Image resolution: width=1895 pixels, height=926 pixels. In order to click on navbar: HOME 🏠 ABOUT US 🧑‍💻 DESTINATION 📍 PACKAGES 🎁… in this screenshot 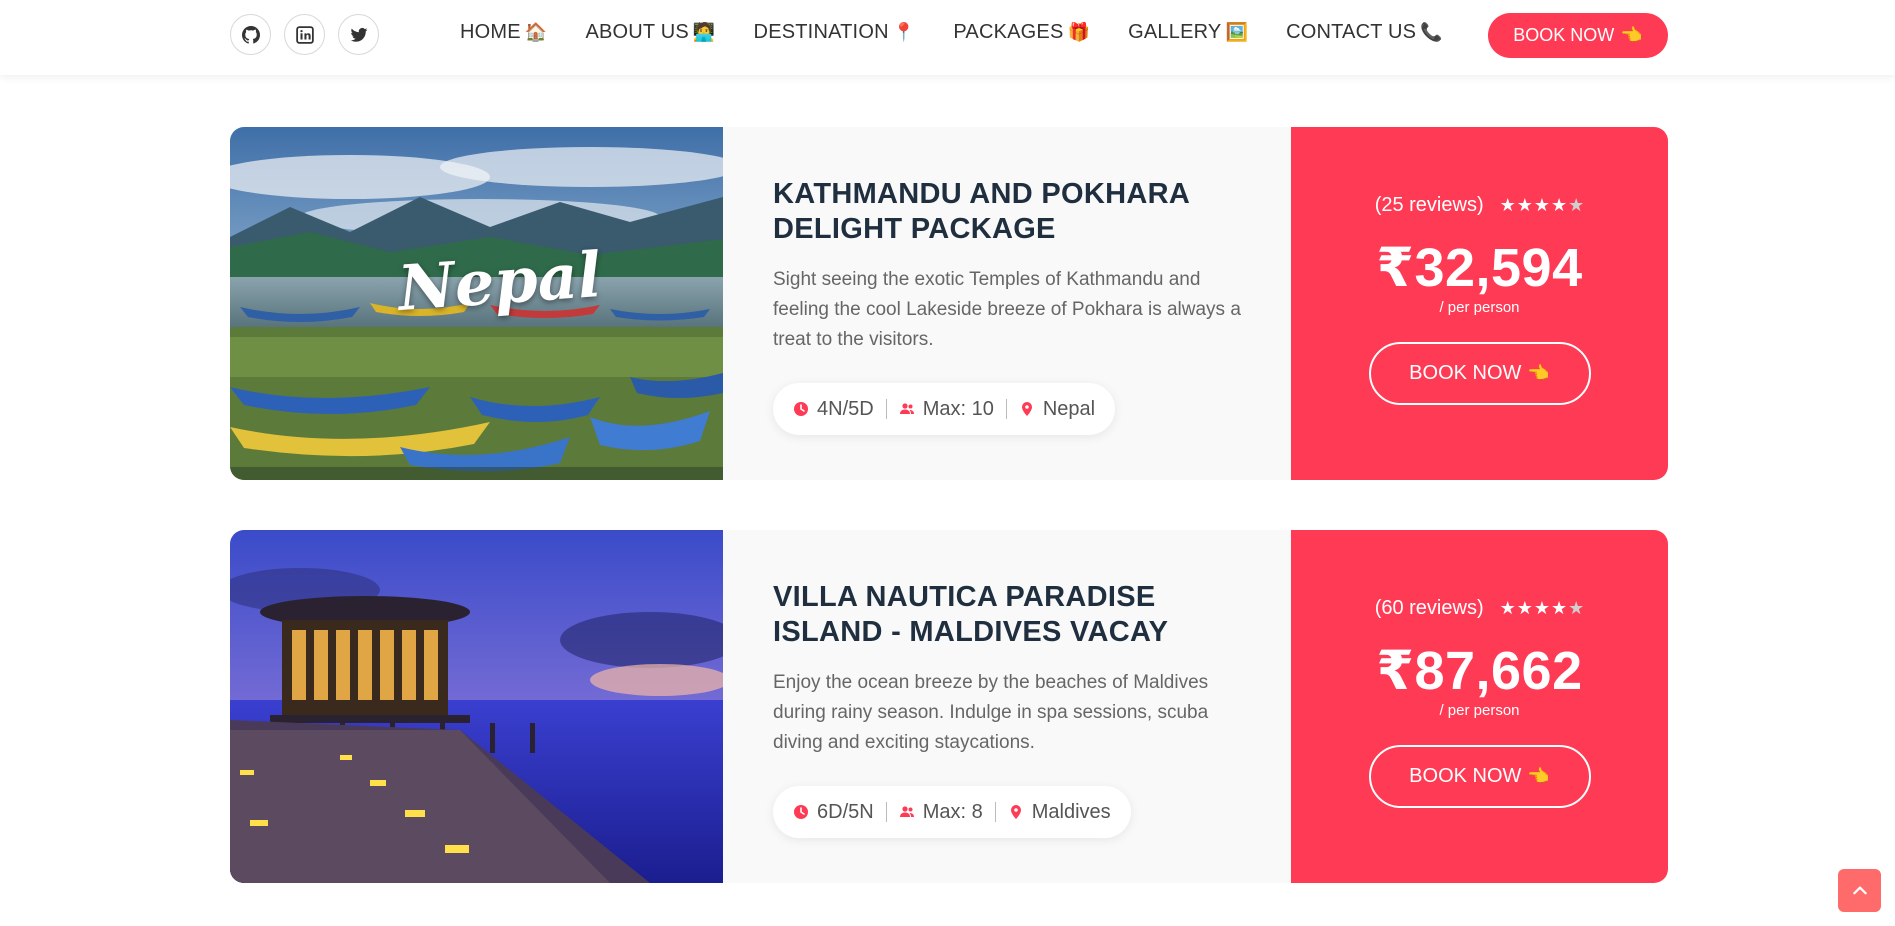, I will do `click(947, 37)`.